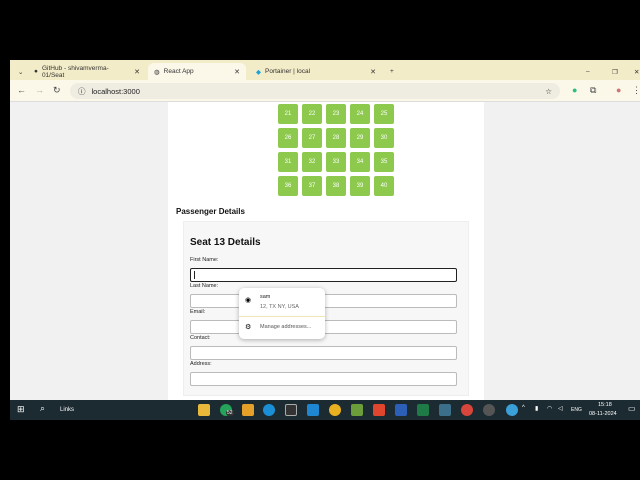  Describe the element at coordinates (636, 90) in the screenshot. I see `menu-icon: ⋮` at that location.